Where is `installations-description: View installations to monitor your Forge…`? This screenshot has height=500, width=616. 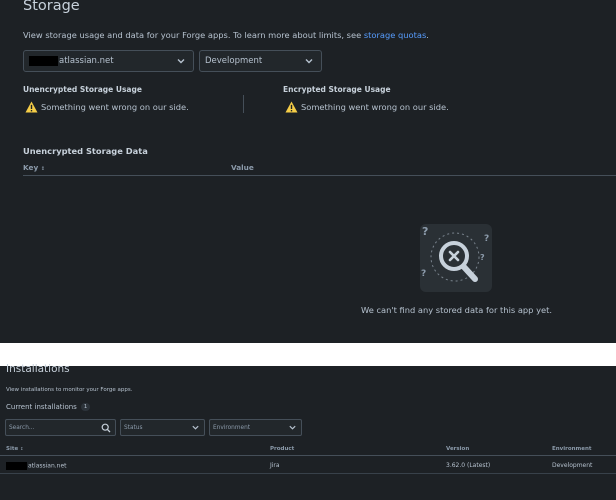 installations-description: View installations to monitor your Forge… is located at coordinates (69, 390).